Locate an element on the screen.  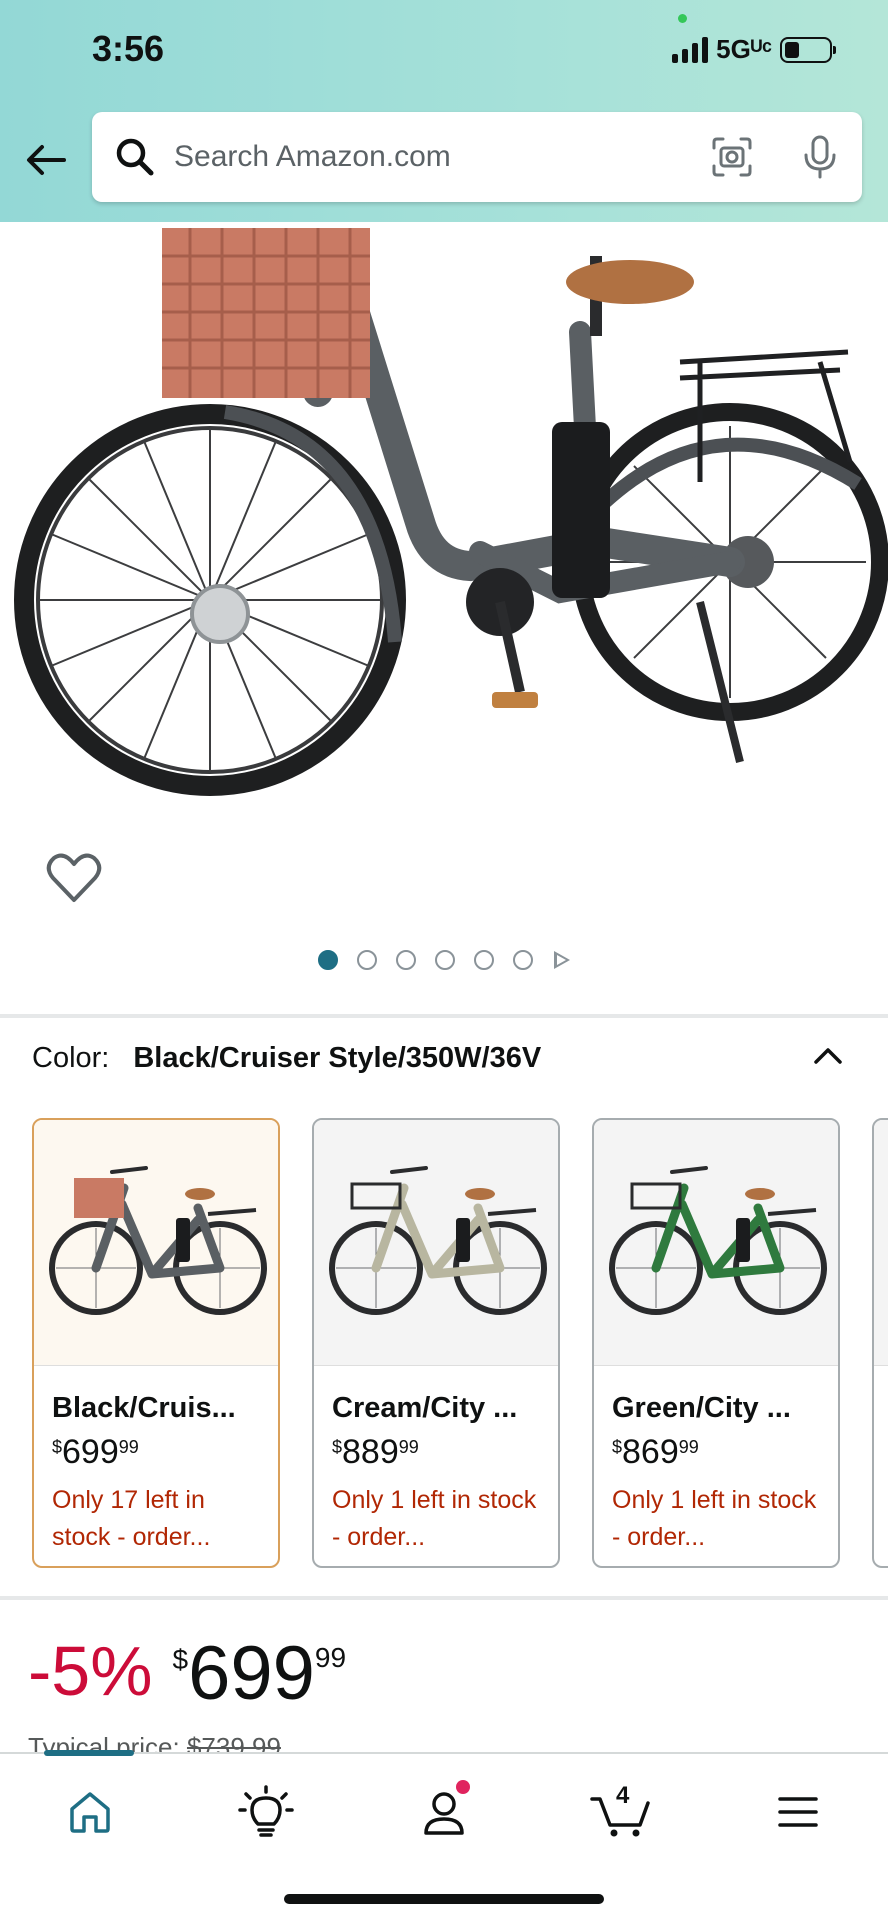
home-icon is located at coordinates (90, 1812).